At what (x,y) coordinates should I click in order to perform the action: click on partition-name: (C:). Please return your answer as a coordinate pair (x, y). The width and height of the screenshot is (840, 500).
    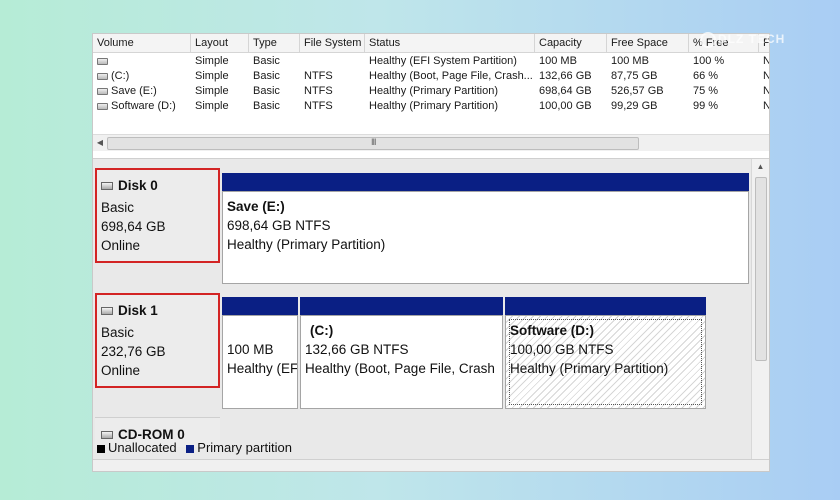
    Looking at the image, I should click on (322, 330).